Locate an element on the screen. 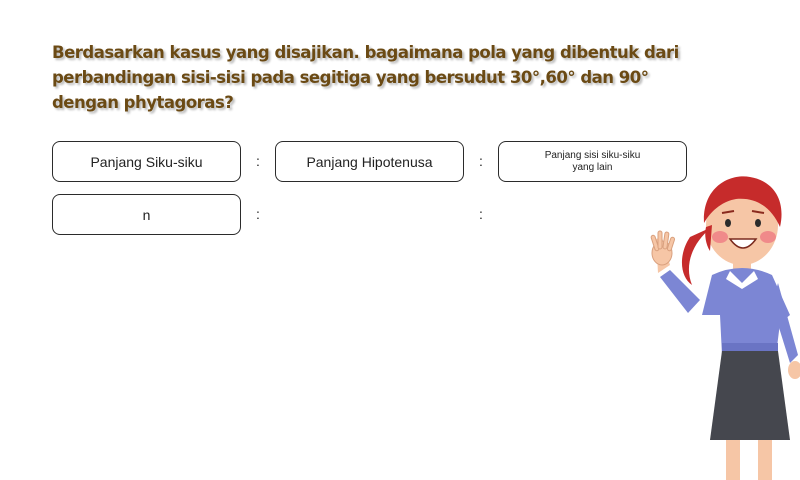 The width and height of the screenshot is (800, 480). label-sisi-lain-line2: yang lain is located at coordinates (592, 167).